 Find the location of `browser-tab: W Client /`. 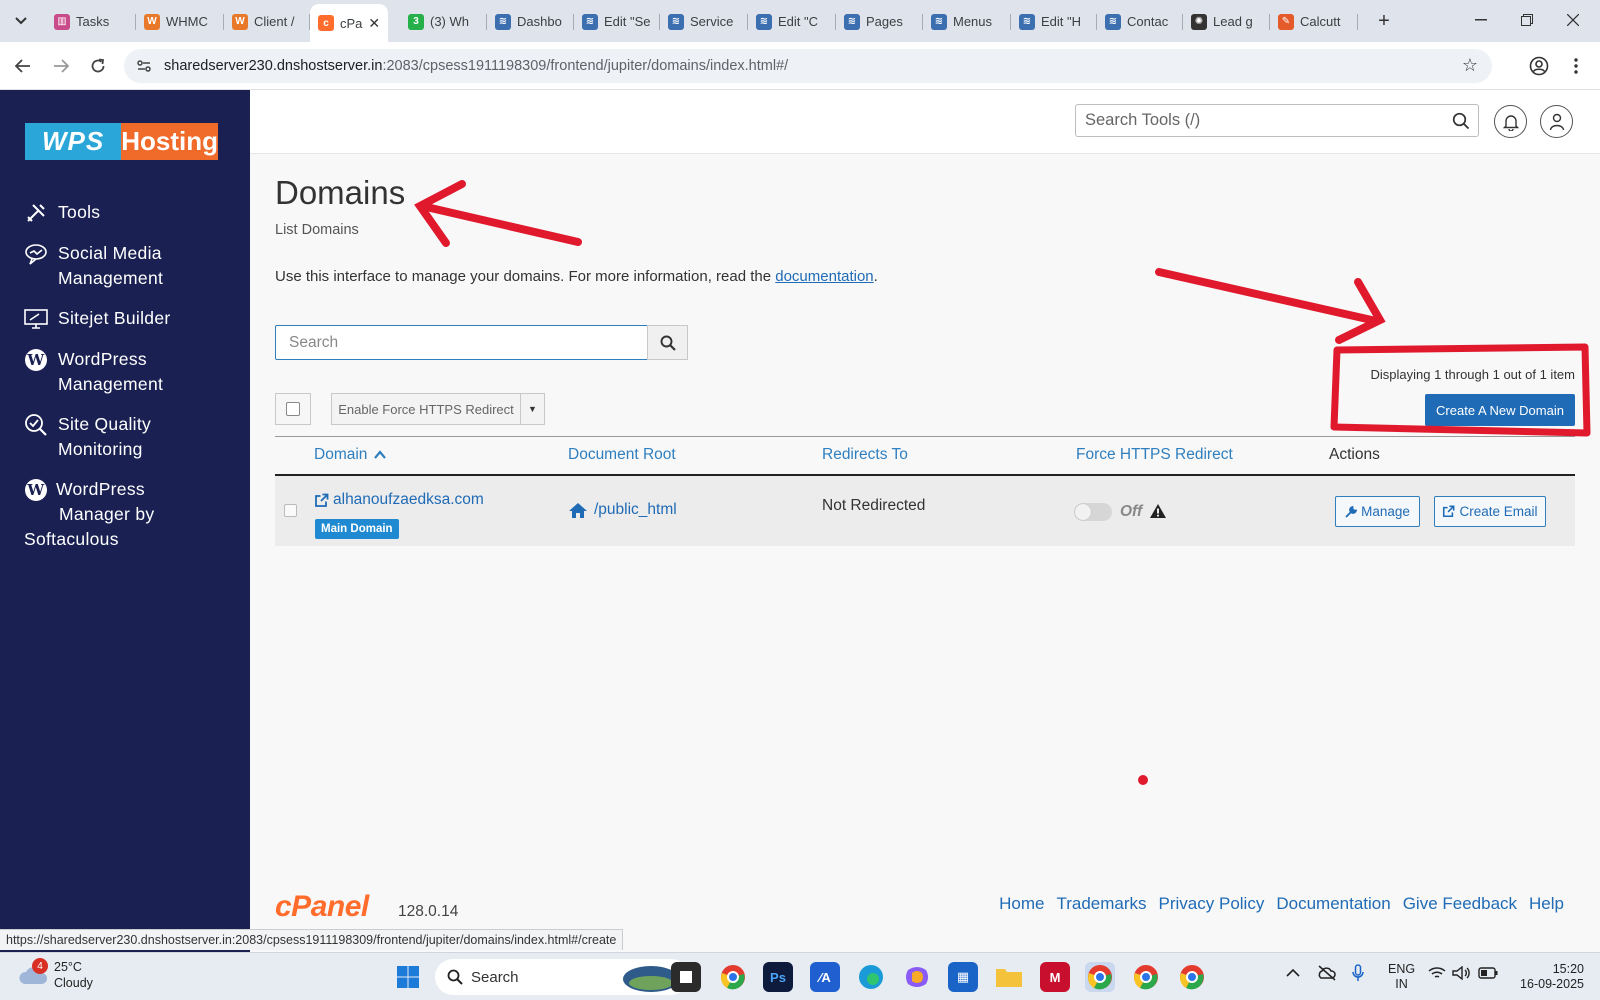

browser-tab: W Client / is located at coordinates (267, 21).